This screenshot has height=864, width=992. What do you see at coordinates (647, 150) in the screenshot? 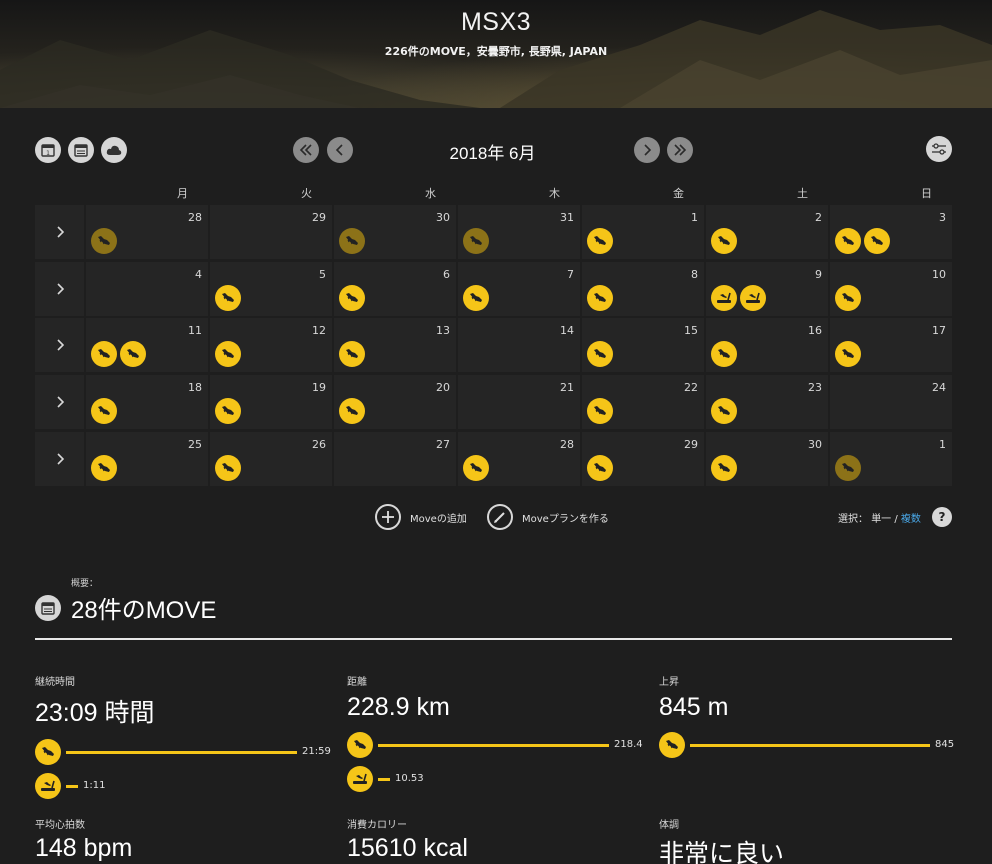
I see `chevron-right-icon` at bounding box center [647, 150].